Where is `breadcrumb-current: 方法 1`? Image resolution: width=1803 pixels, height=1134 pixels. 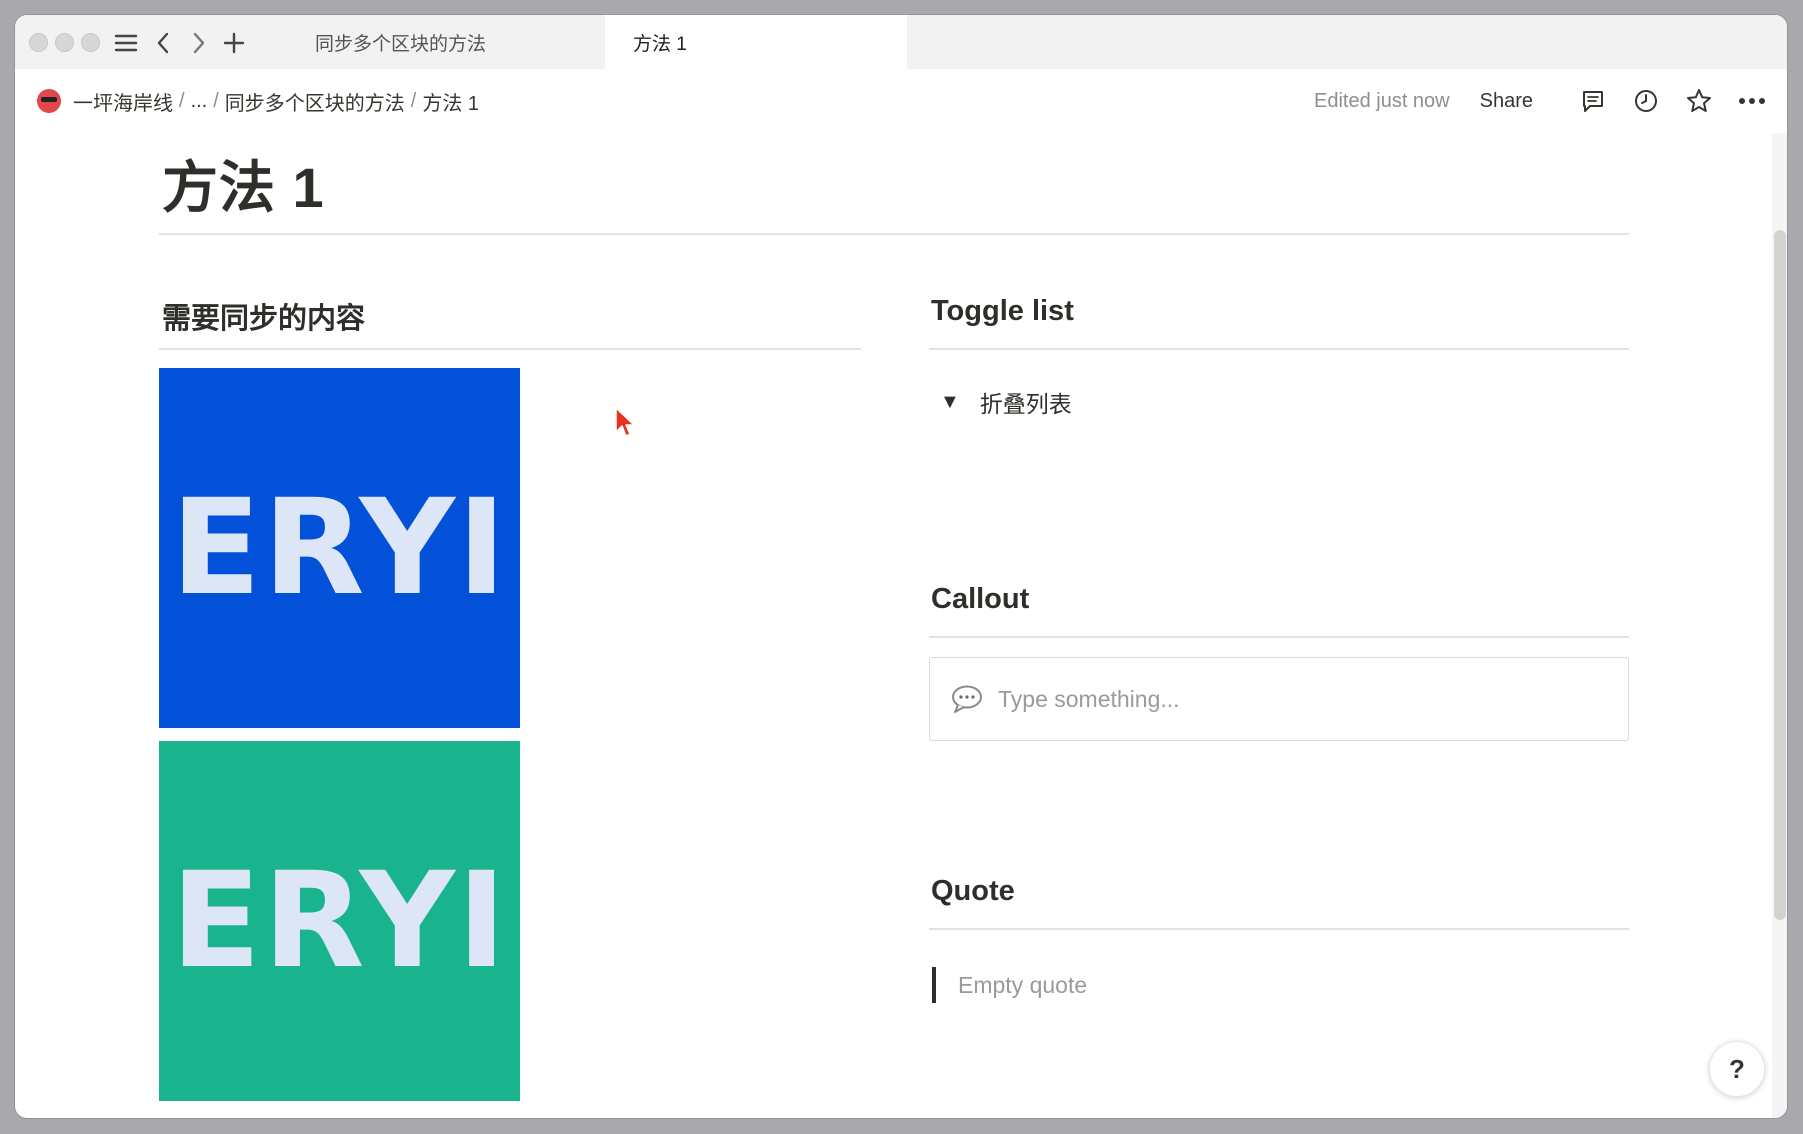 breadcrumb-current: 方法 1 is located at coordinates (450, 101).